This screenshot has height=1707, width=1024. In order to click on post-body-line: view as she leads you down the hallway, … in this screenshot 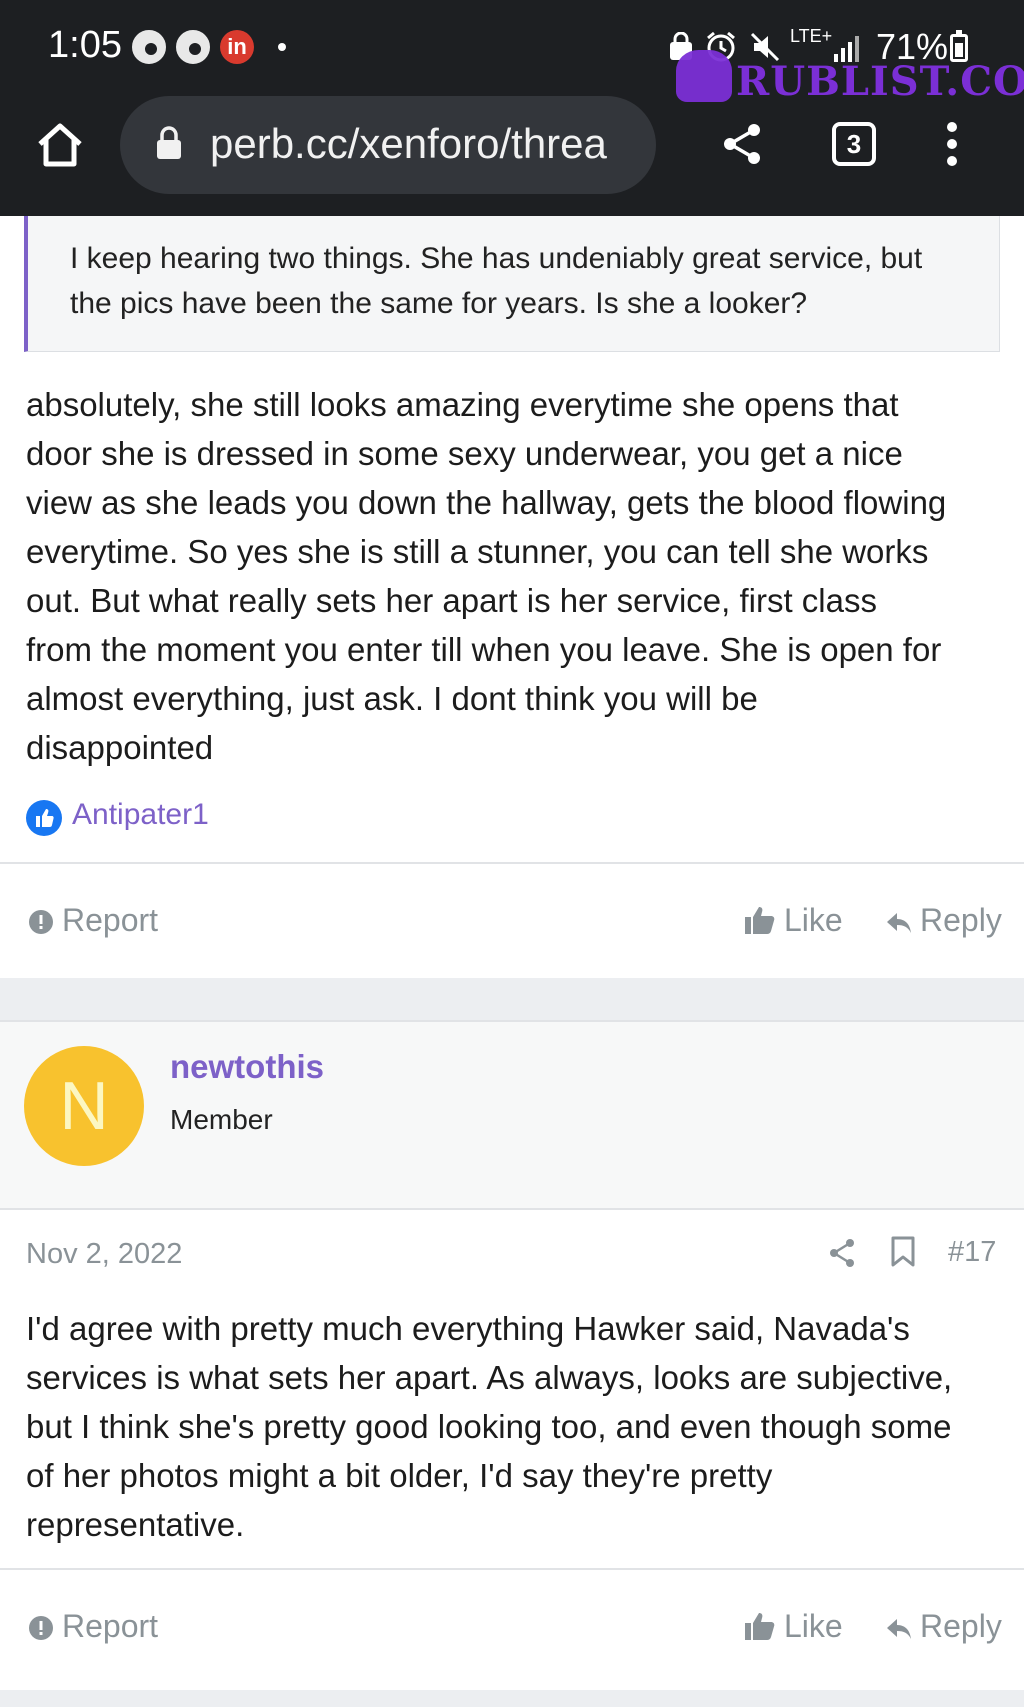, I will do `click(486, 502)`.